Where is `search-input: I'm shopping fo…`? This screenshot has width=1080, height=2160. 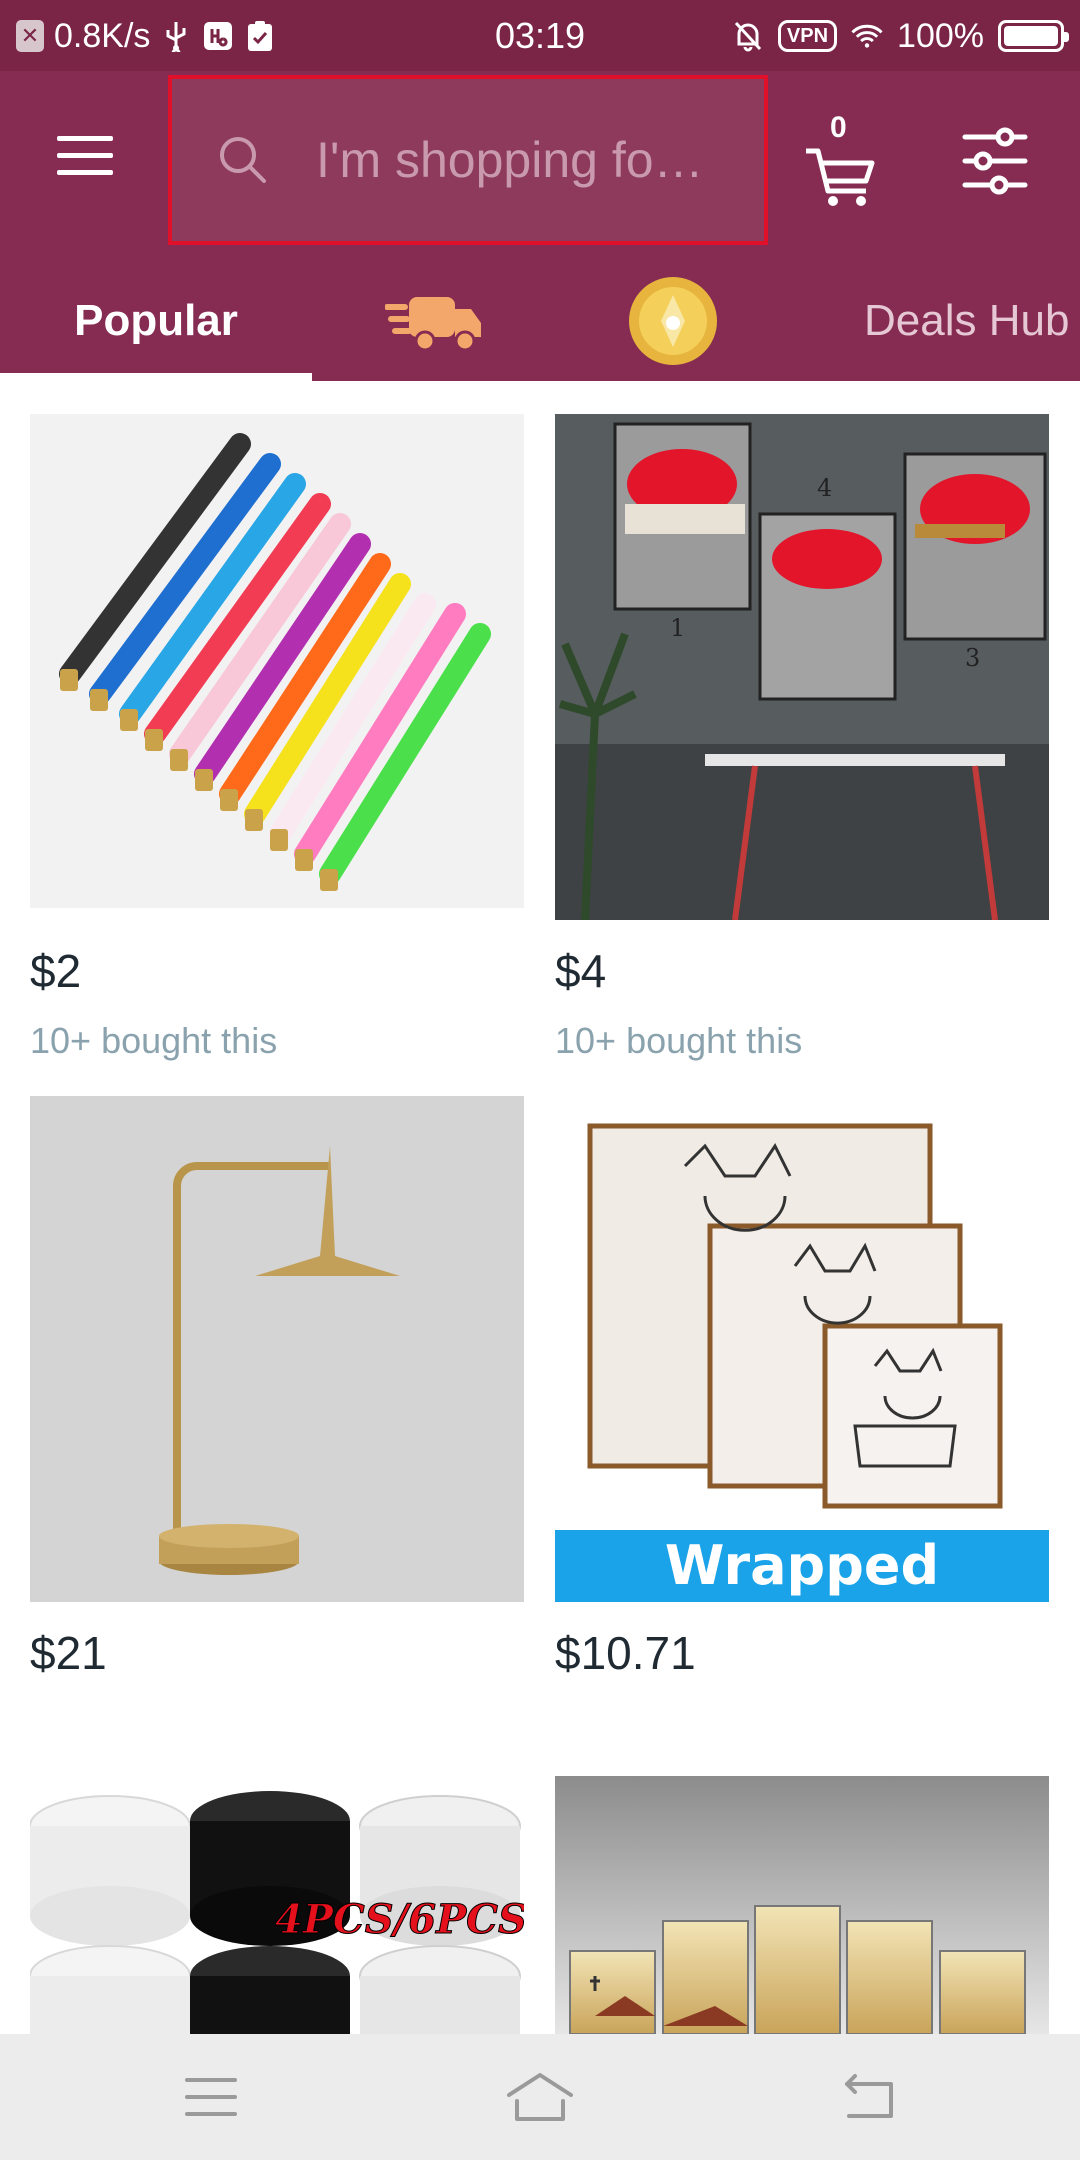
search-input: I'm shopping fo… is located at coordinates (510, 160).